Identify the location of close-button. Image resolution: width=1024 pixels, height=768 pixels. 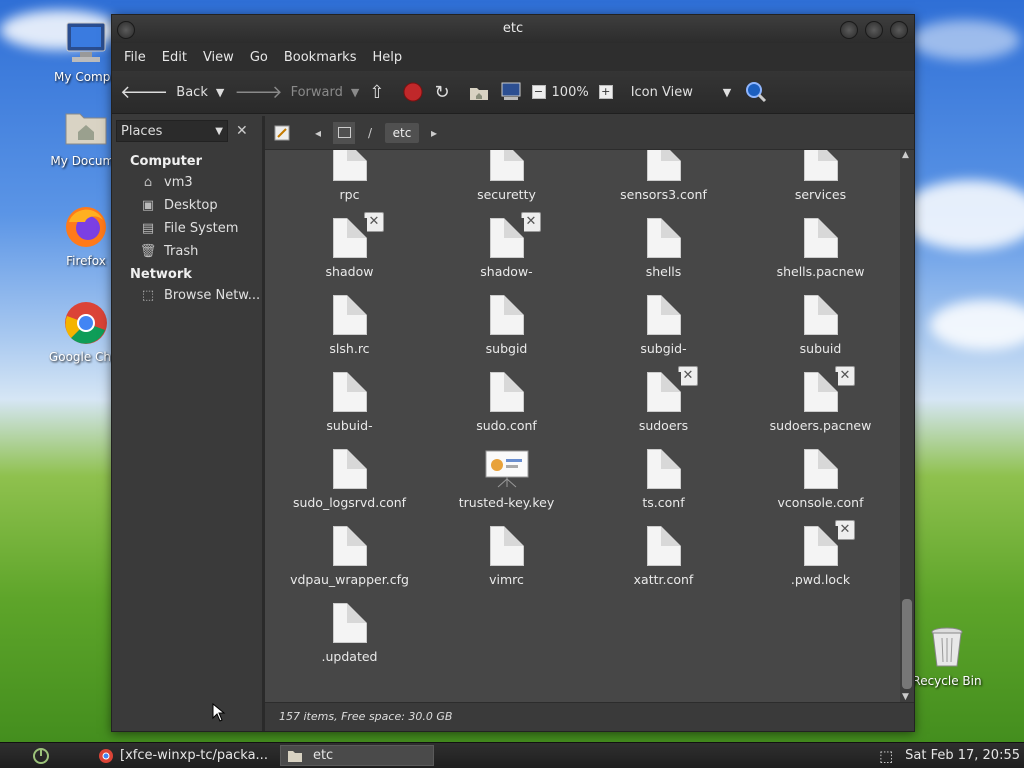
(899, 30).